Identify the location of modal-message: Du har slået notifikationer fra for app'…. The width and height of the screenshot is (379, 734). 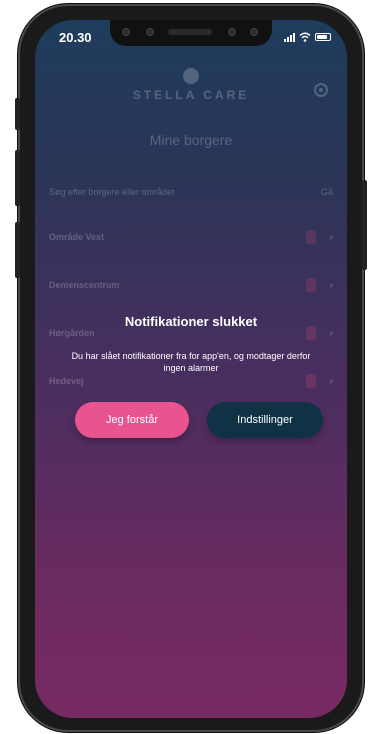
(191, 362).